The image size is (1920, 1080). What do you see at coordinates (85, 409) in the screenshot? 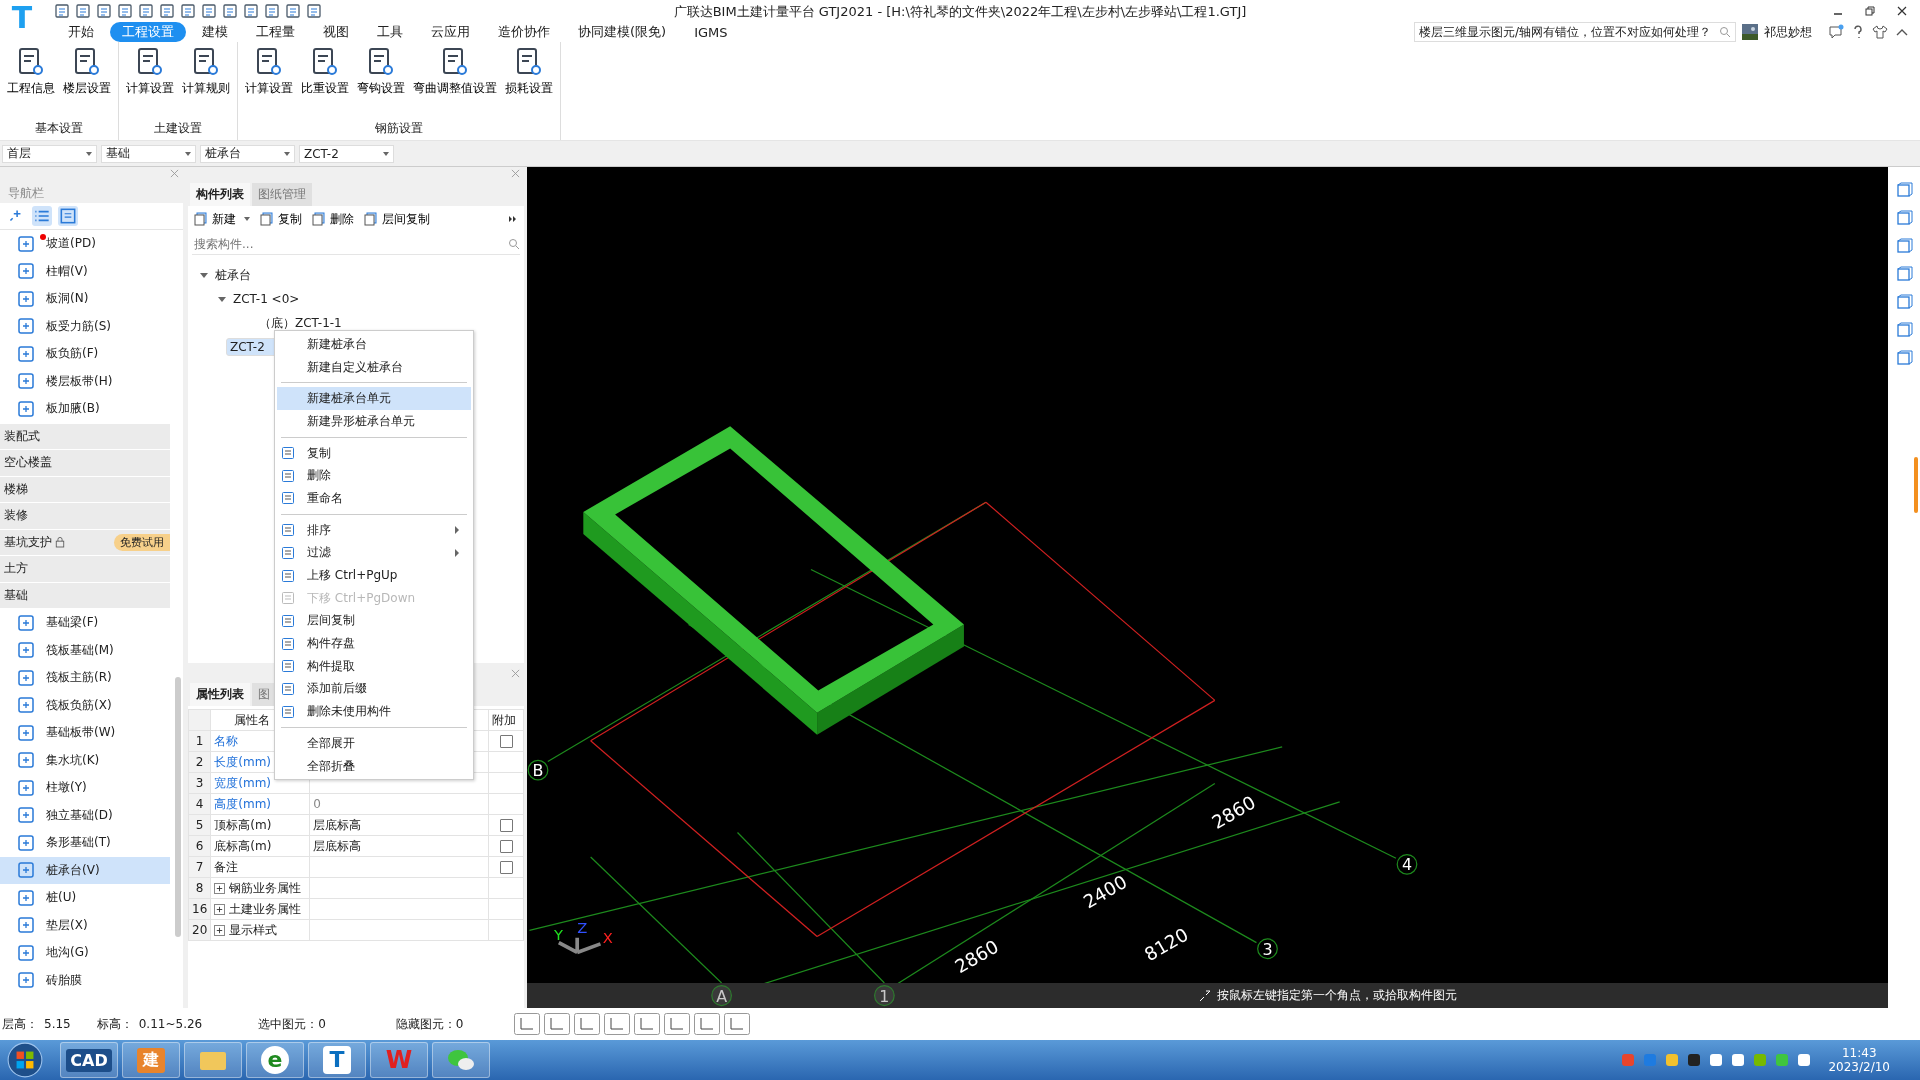
I see `nav-item: 板加腋(B)` at bounding box center [85, 409].